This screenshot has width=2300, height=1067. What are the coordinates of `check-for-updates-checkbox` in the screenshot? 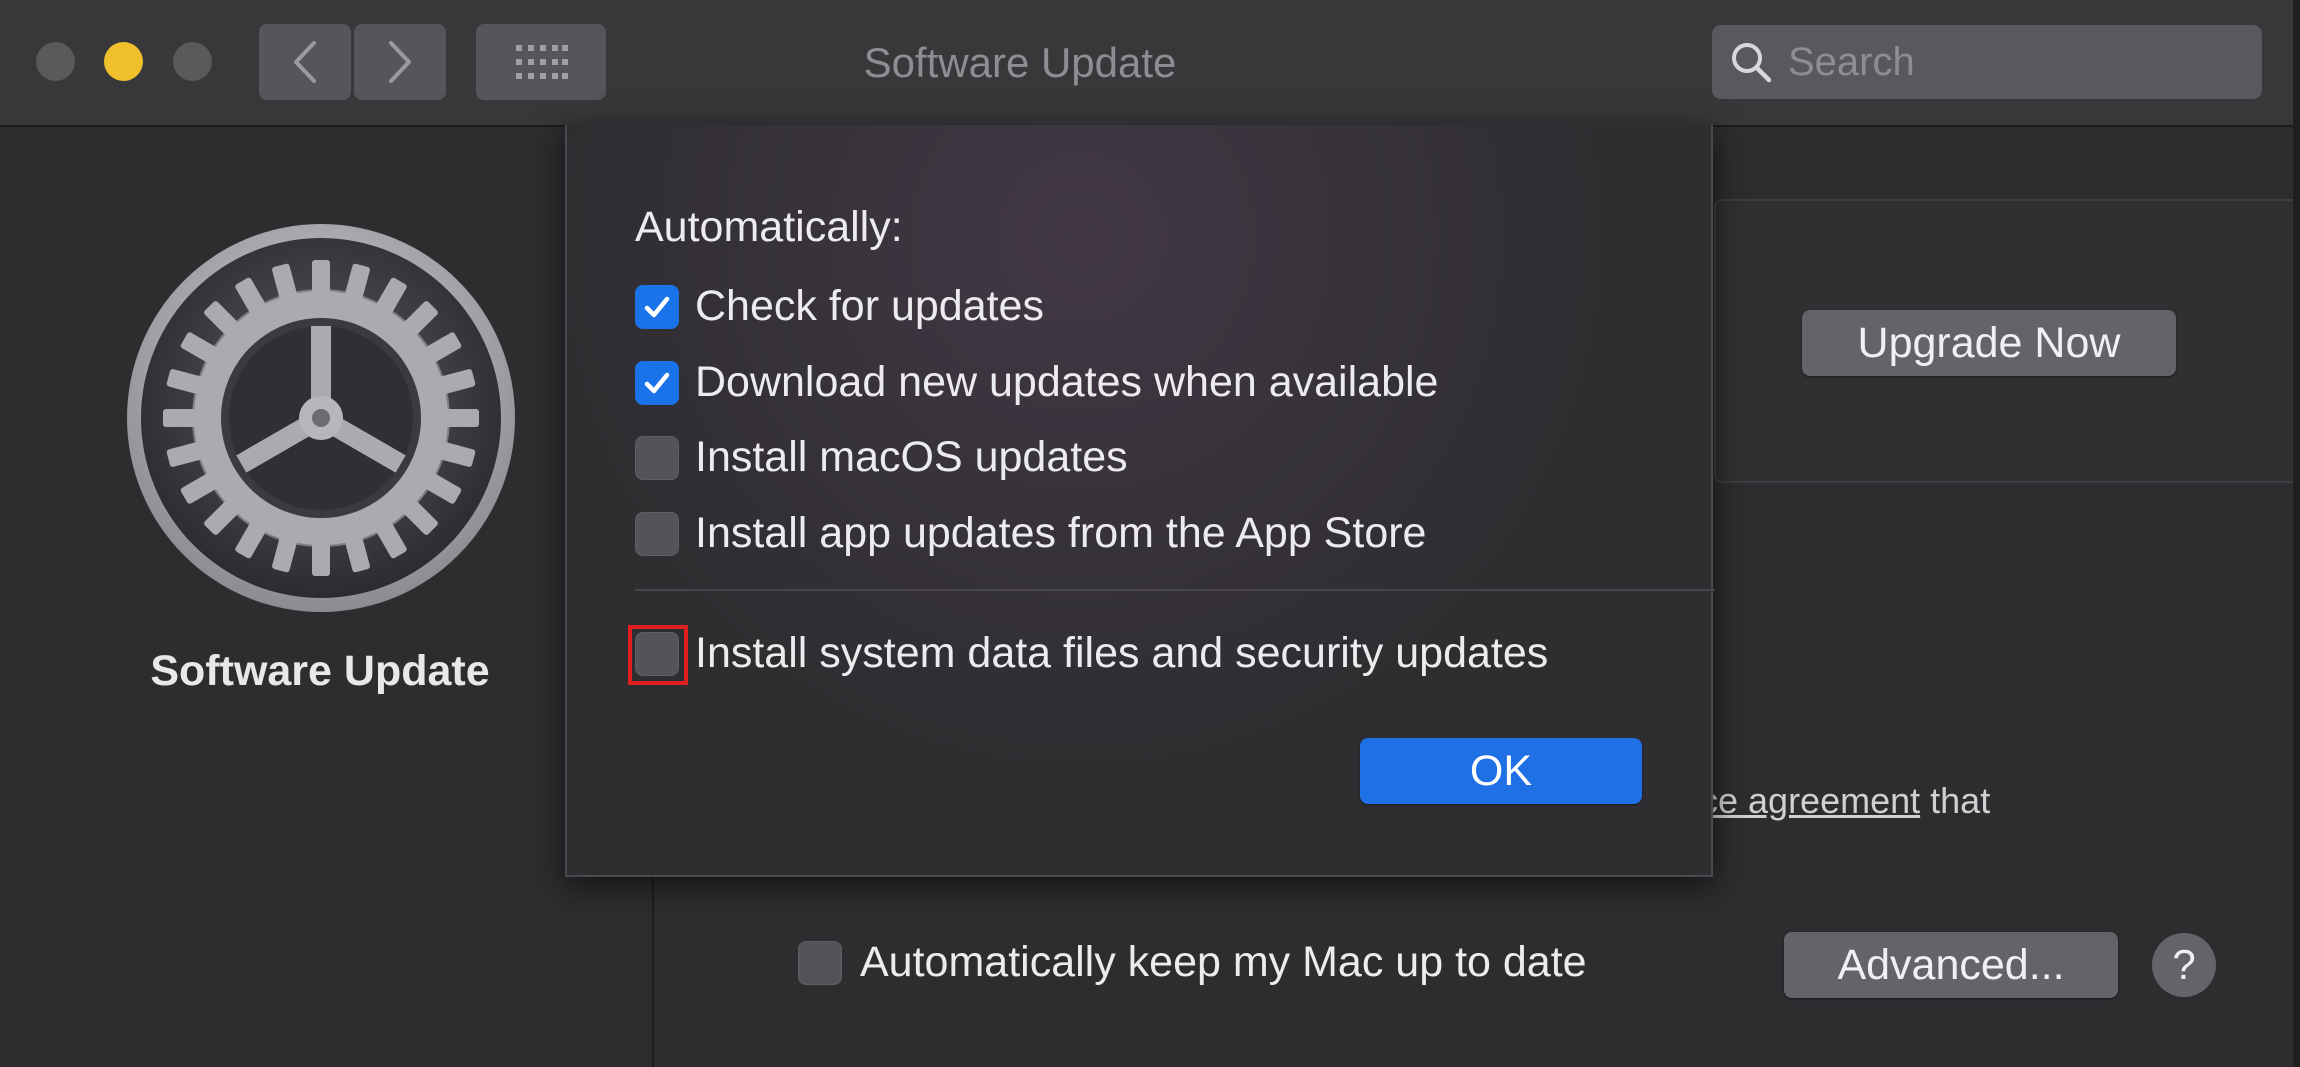 It's located at (657, 306).